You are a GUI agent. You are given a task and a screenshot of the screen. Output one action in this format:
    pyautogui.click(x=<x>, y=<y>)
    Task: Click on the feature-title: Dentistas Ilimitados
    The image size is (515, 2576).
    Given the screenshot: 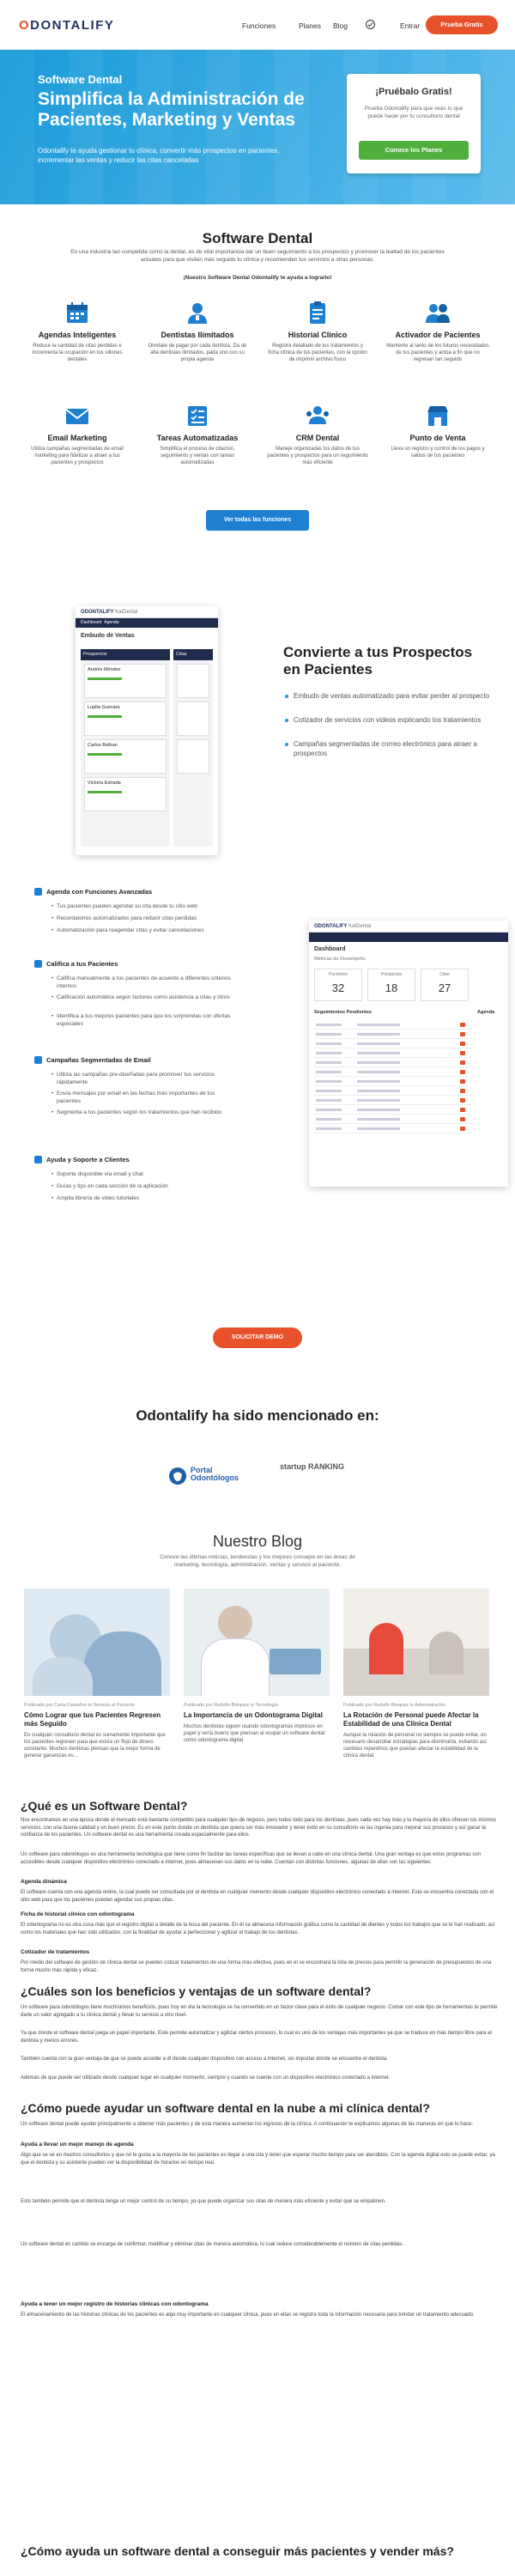 What is the action you would take?
    pyautogui.click(x=197, y=335)
    